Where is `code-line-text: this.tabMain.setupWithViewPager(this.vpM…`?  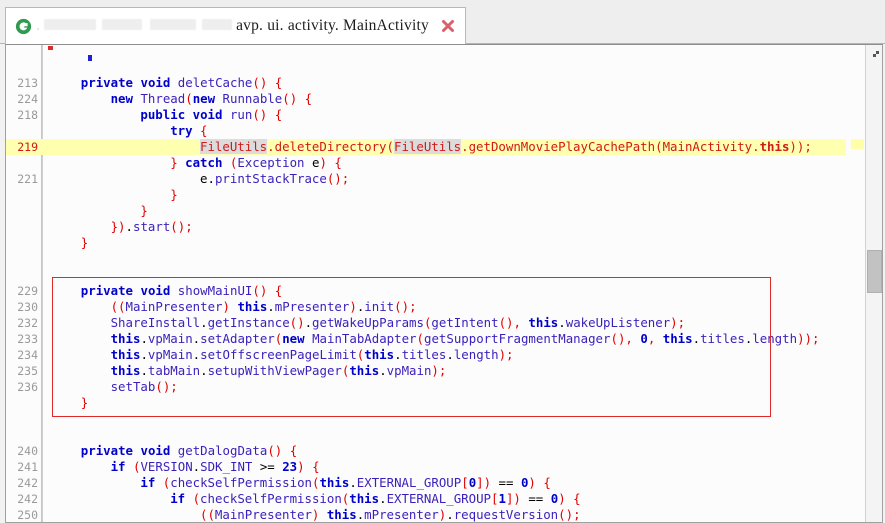
code-line-text: this.tabMain.setupWithViewPager(this.vpM… is located at coordinates (279, 371).